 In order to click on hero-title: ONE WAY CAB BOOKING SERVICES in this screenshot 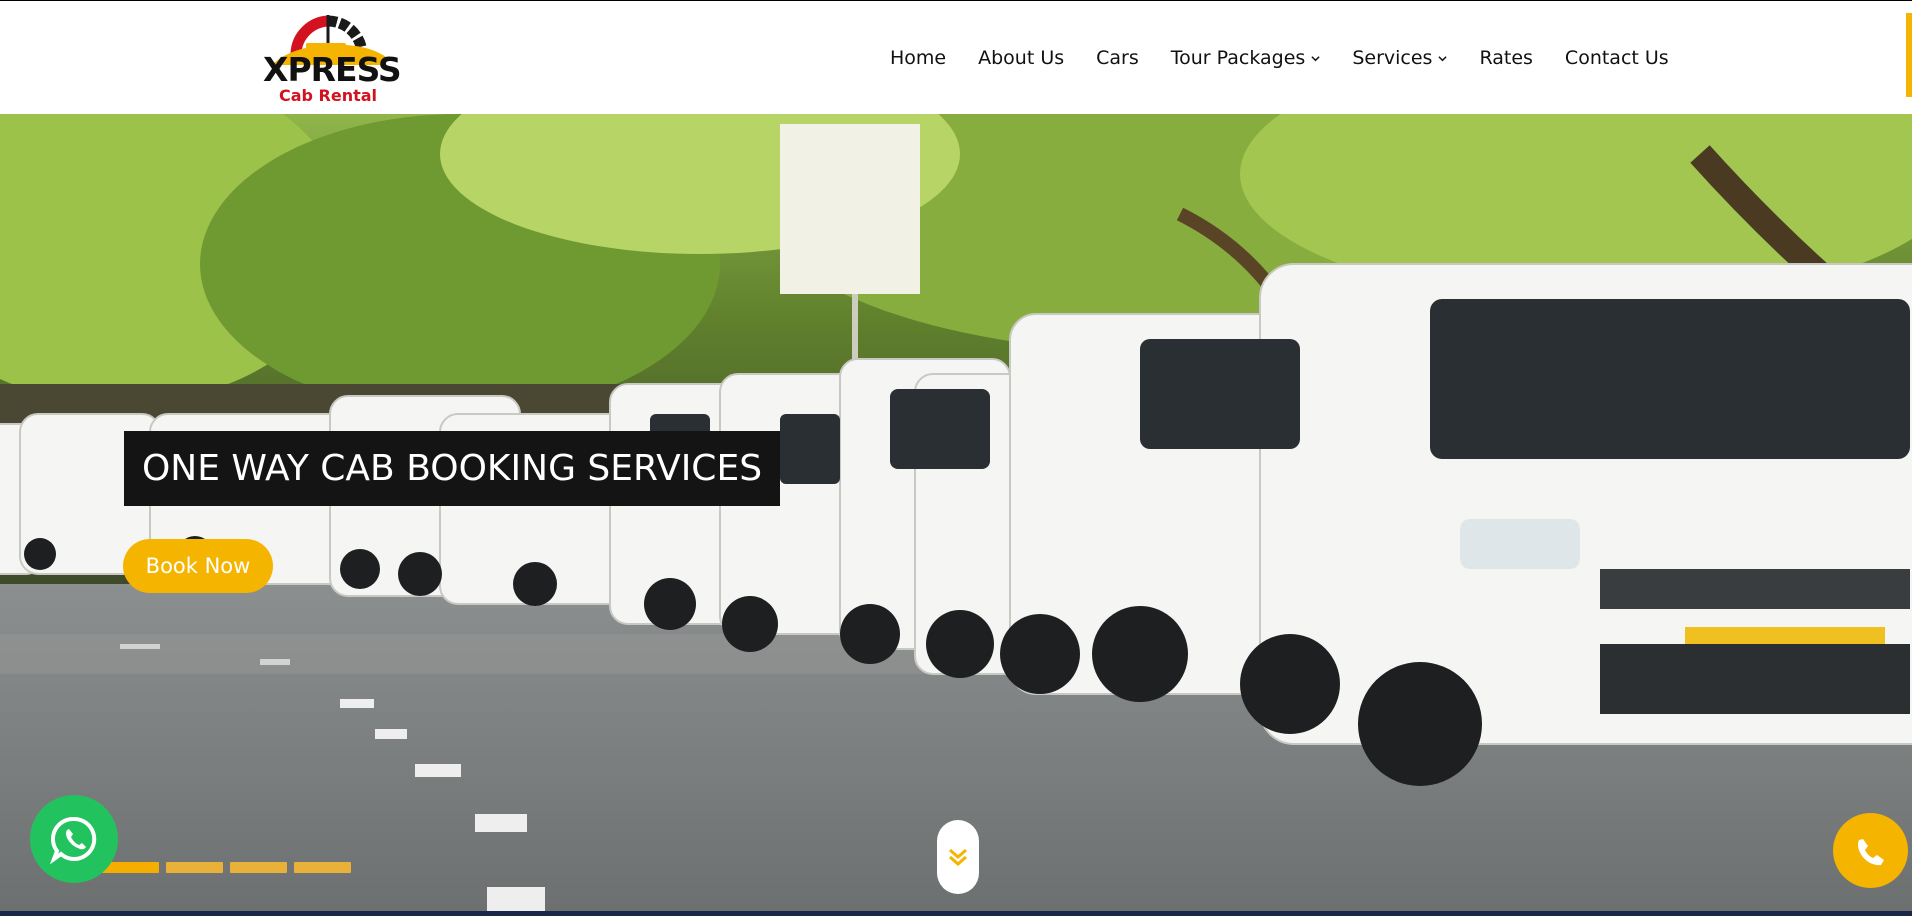, I will do `click(452, 468)`.